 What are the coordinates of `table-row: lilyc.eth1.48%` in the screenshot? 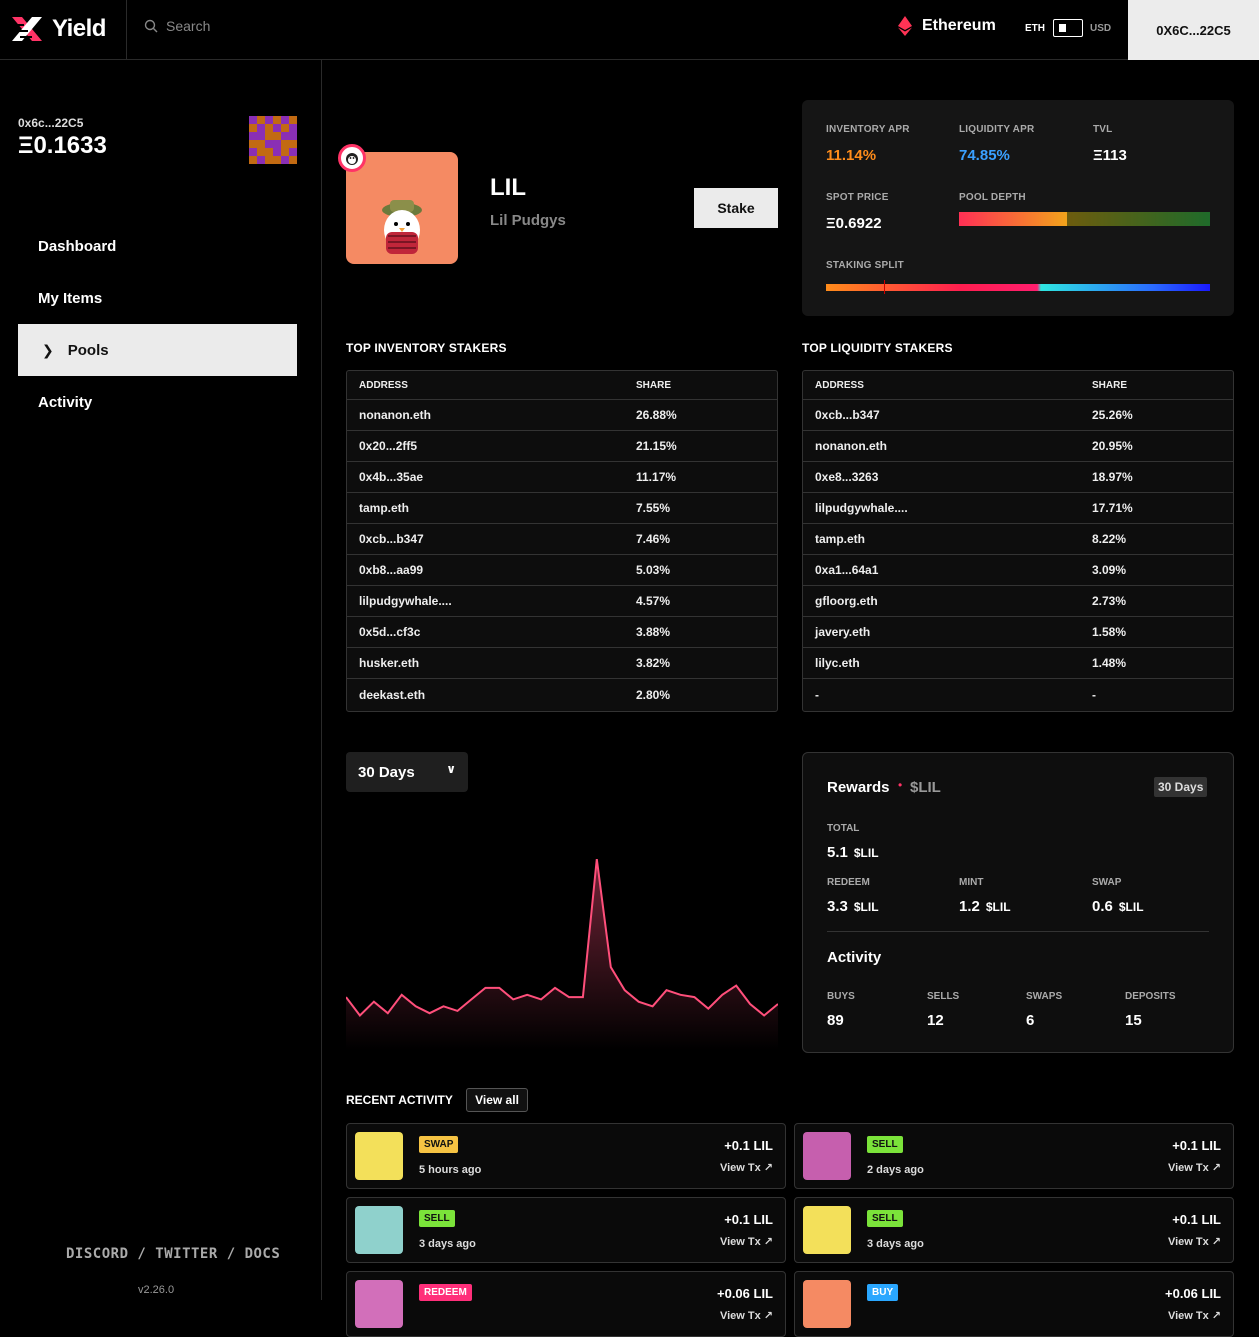 It's located at (1018, 663).